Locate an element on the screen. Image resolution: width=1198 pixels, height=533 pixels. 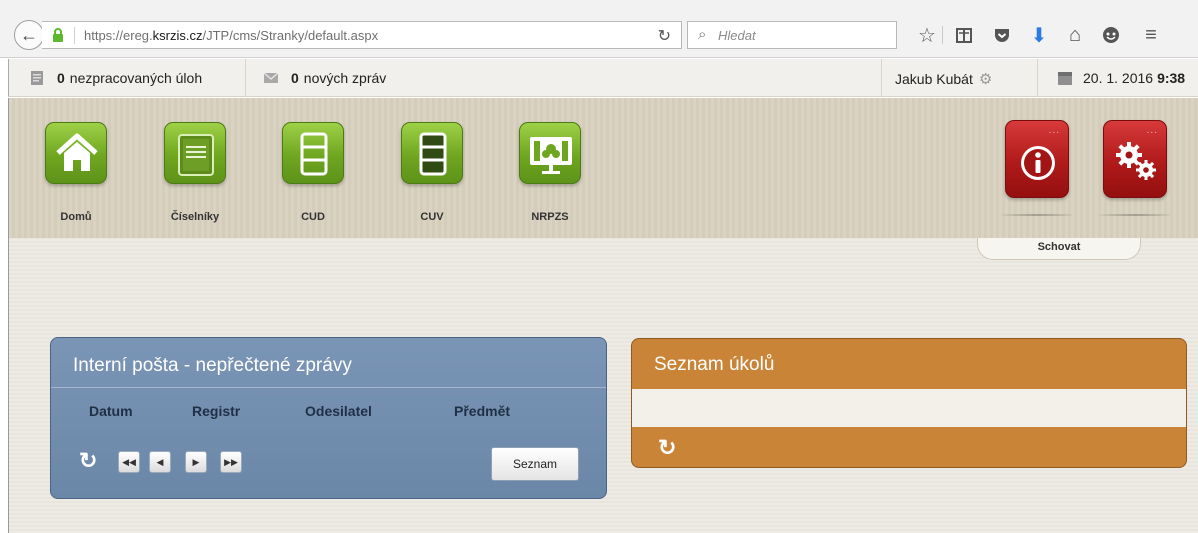
mail-icon is located at coordinates (271, 77).